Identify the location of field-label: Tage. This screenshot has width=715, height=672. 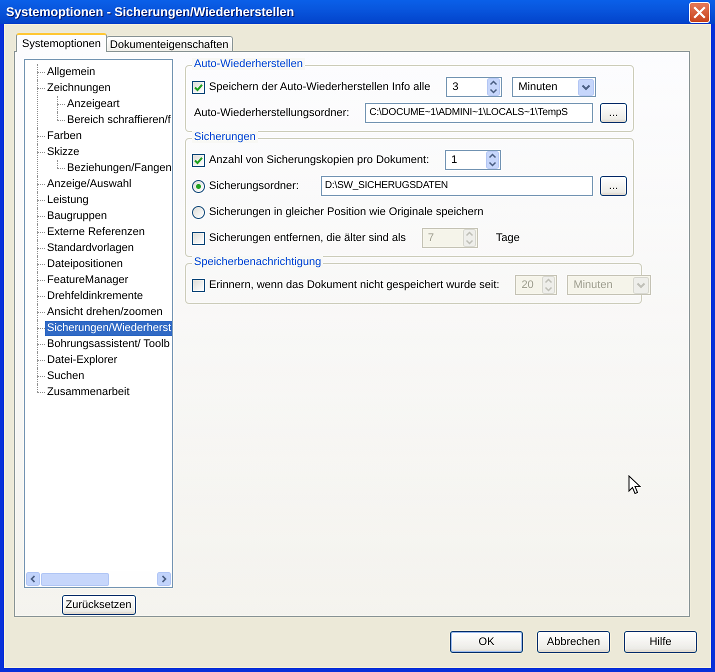
(508, 238).